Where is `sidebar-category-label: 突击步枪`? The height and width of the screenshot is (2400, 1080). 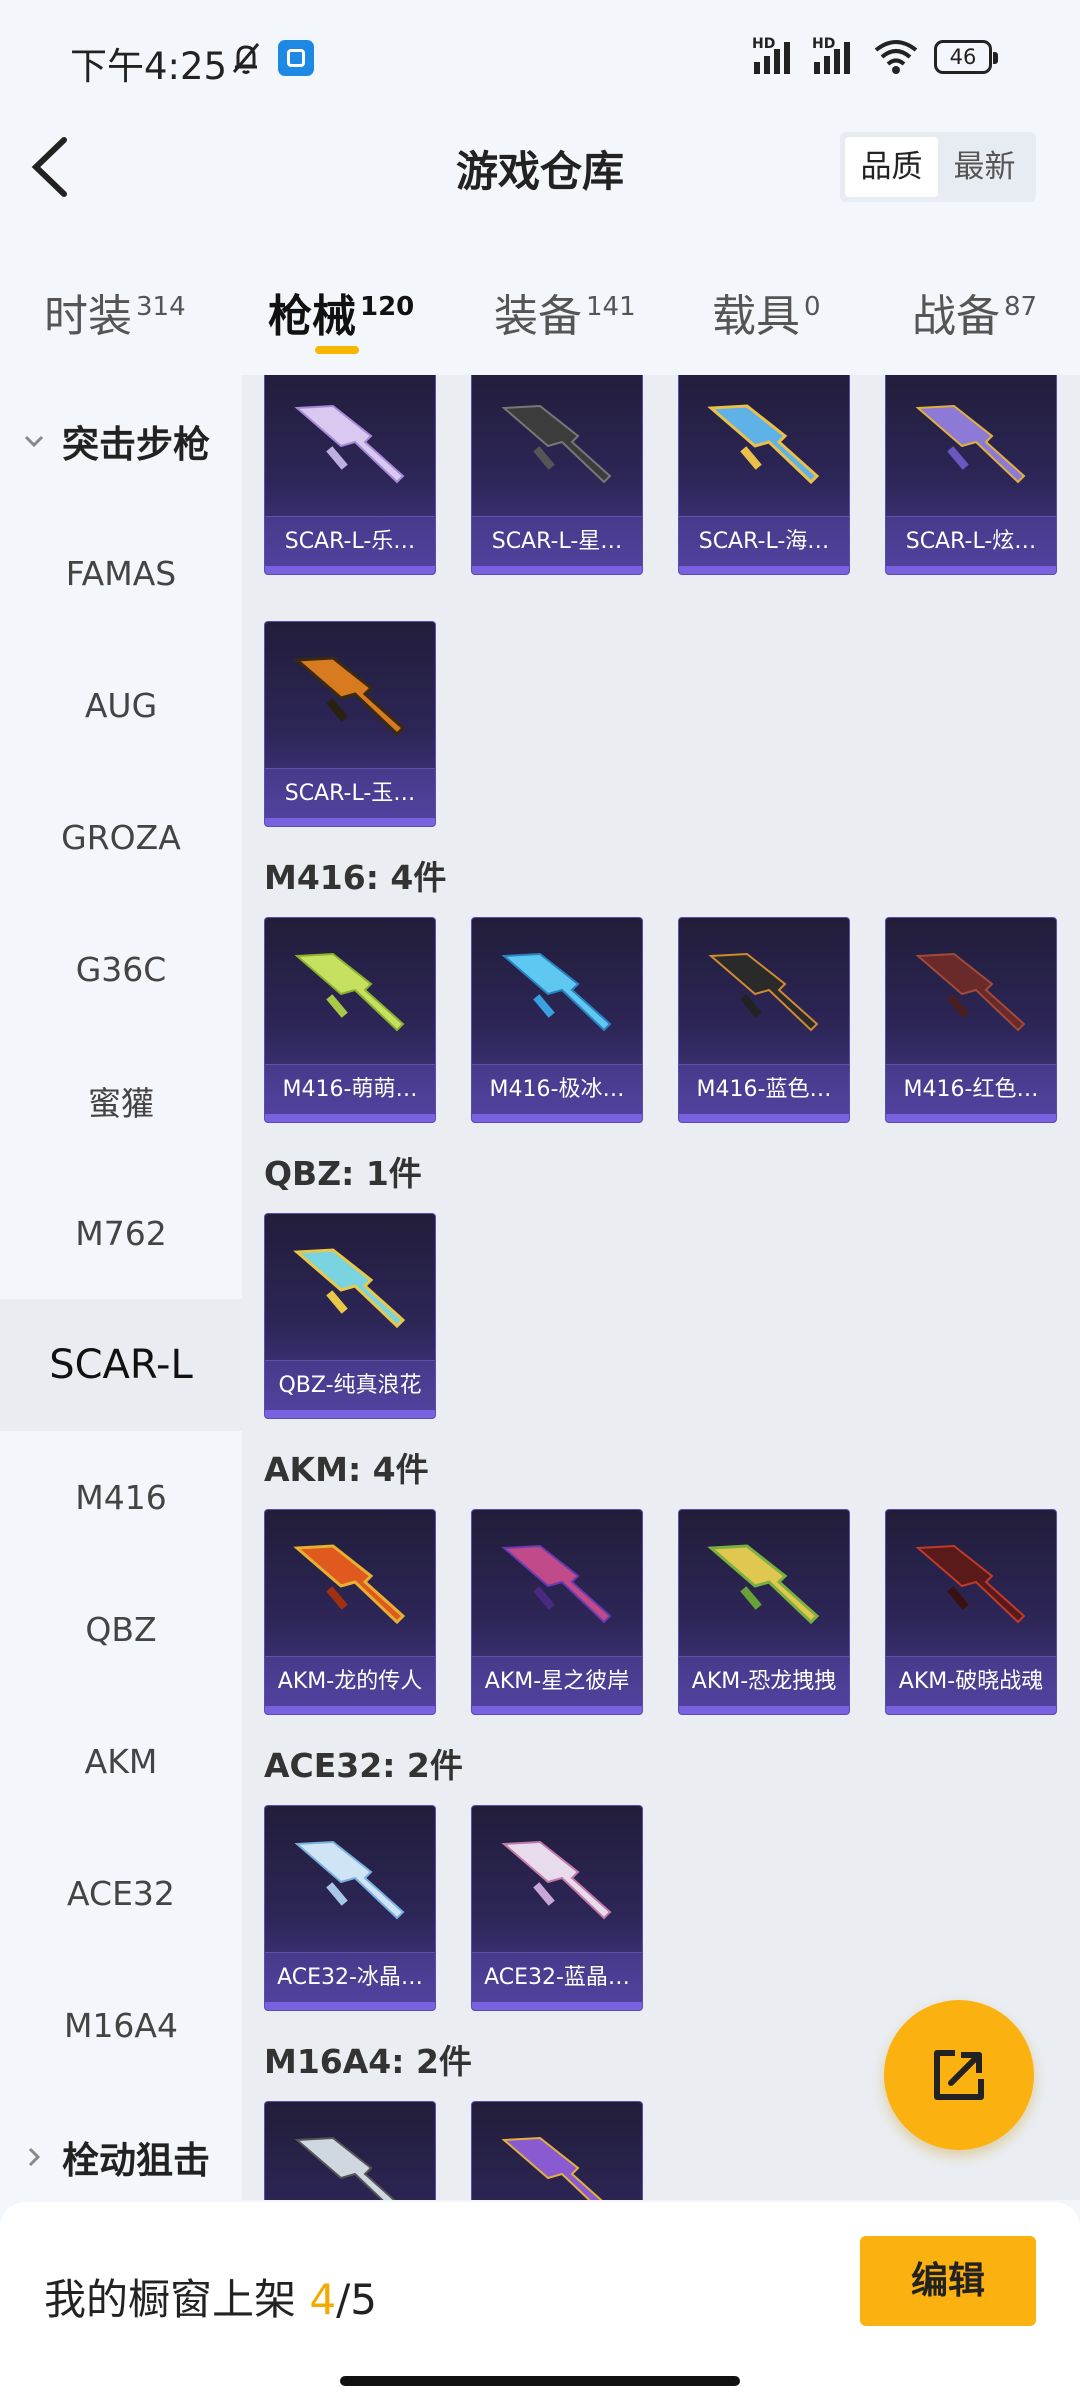 sidebar-category-label: 突击步枪 is located at coordinates (136, 444).